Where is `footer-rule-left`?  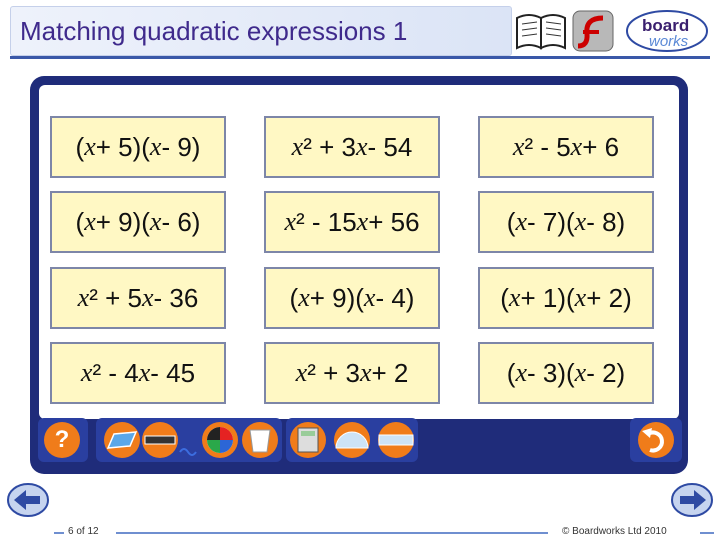
footer-rule-left is located at coordinates (59, 533).